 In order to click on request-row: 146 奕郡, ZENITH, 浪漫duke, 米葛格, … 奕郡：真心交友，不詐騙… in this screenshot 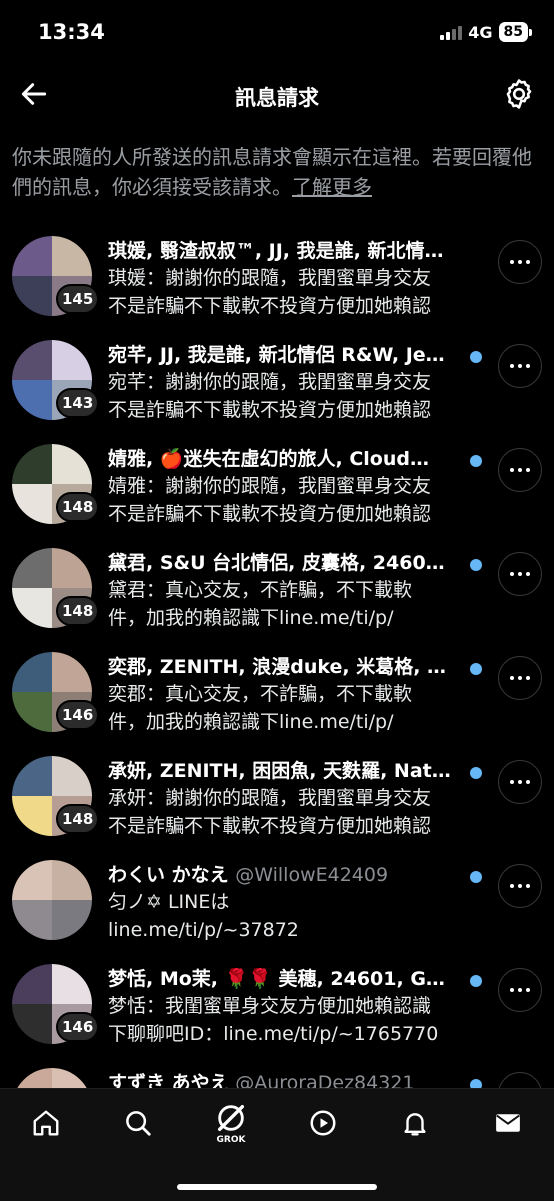, I will do `click(277, 698)`.